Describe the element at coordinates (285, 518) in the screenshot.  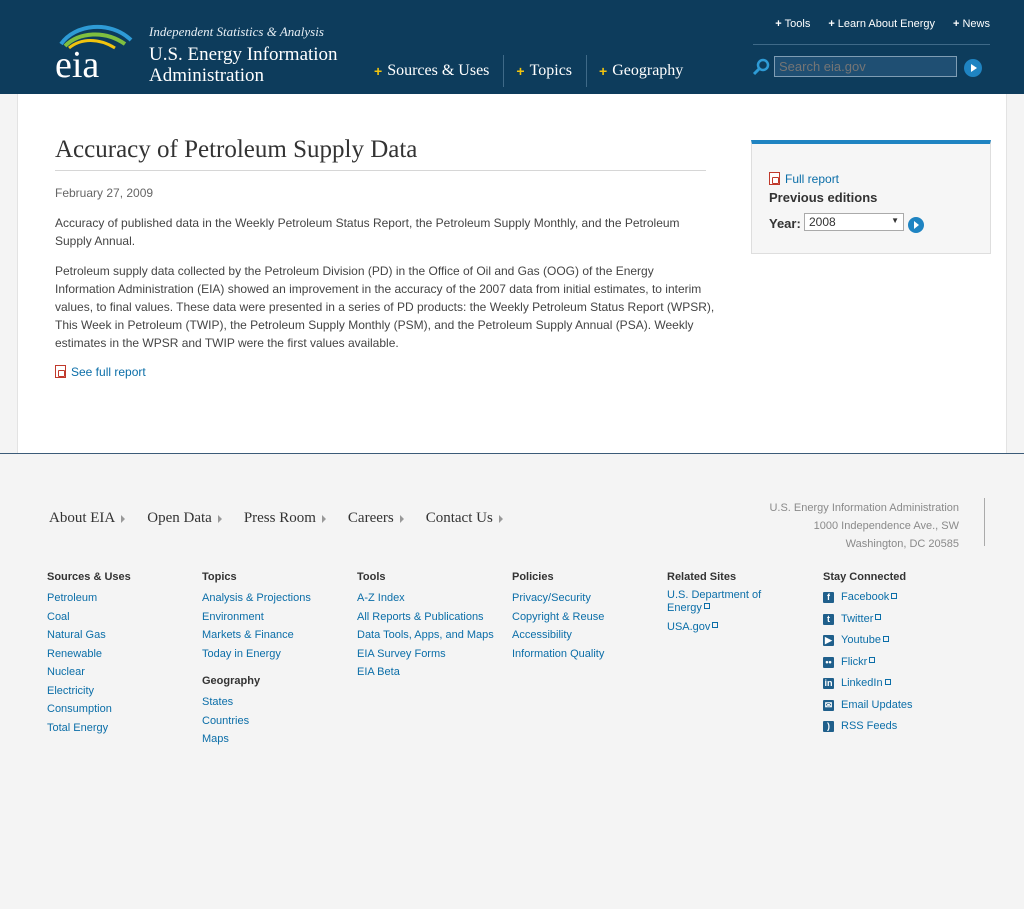
I see `footer-nav-press-room: Press Room` at that location.